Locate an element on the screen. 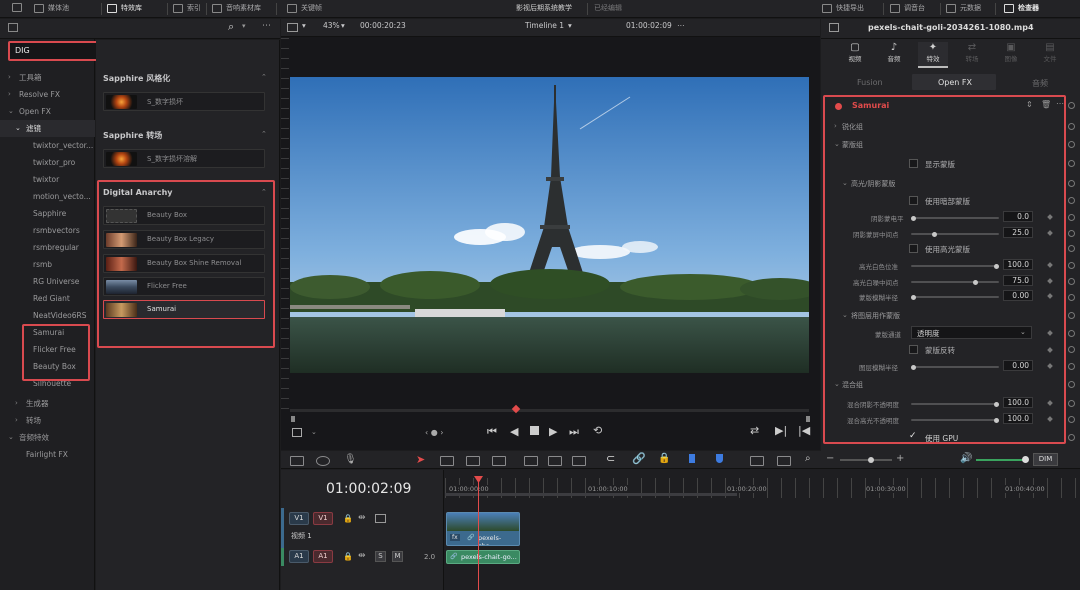 This screenshot has height=590, width=1080. effects-library-tab: 特效库 is located at coordinates (124, 8).